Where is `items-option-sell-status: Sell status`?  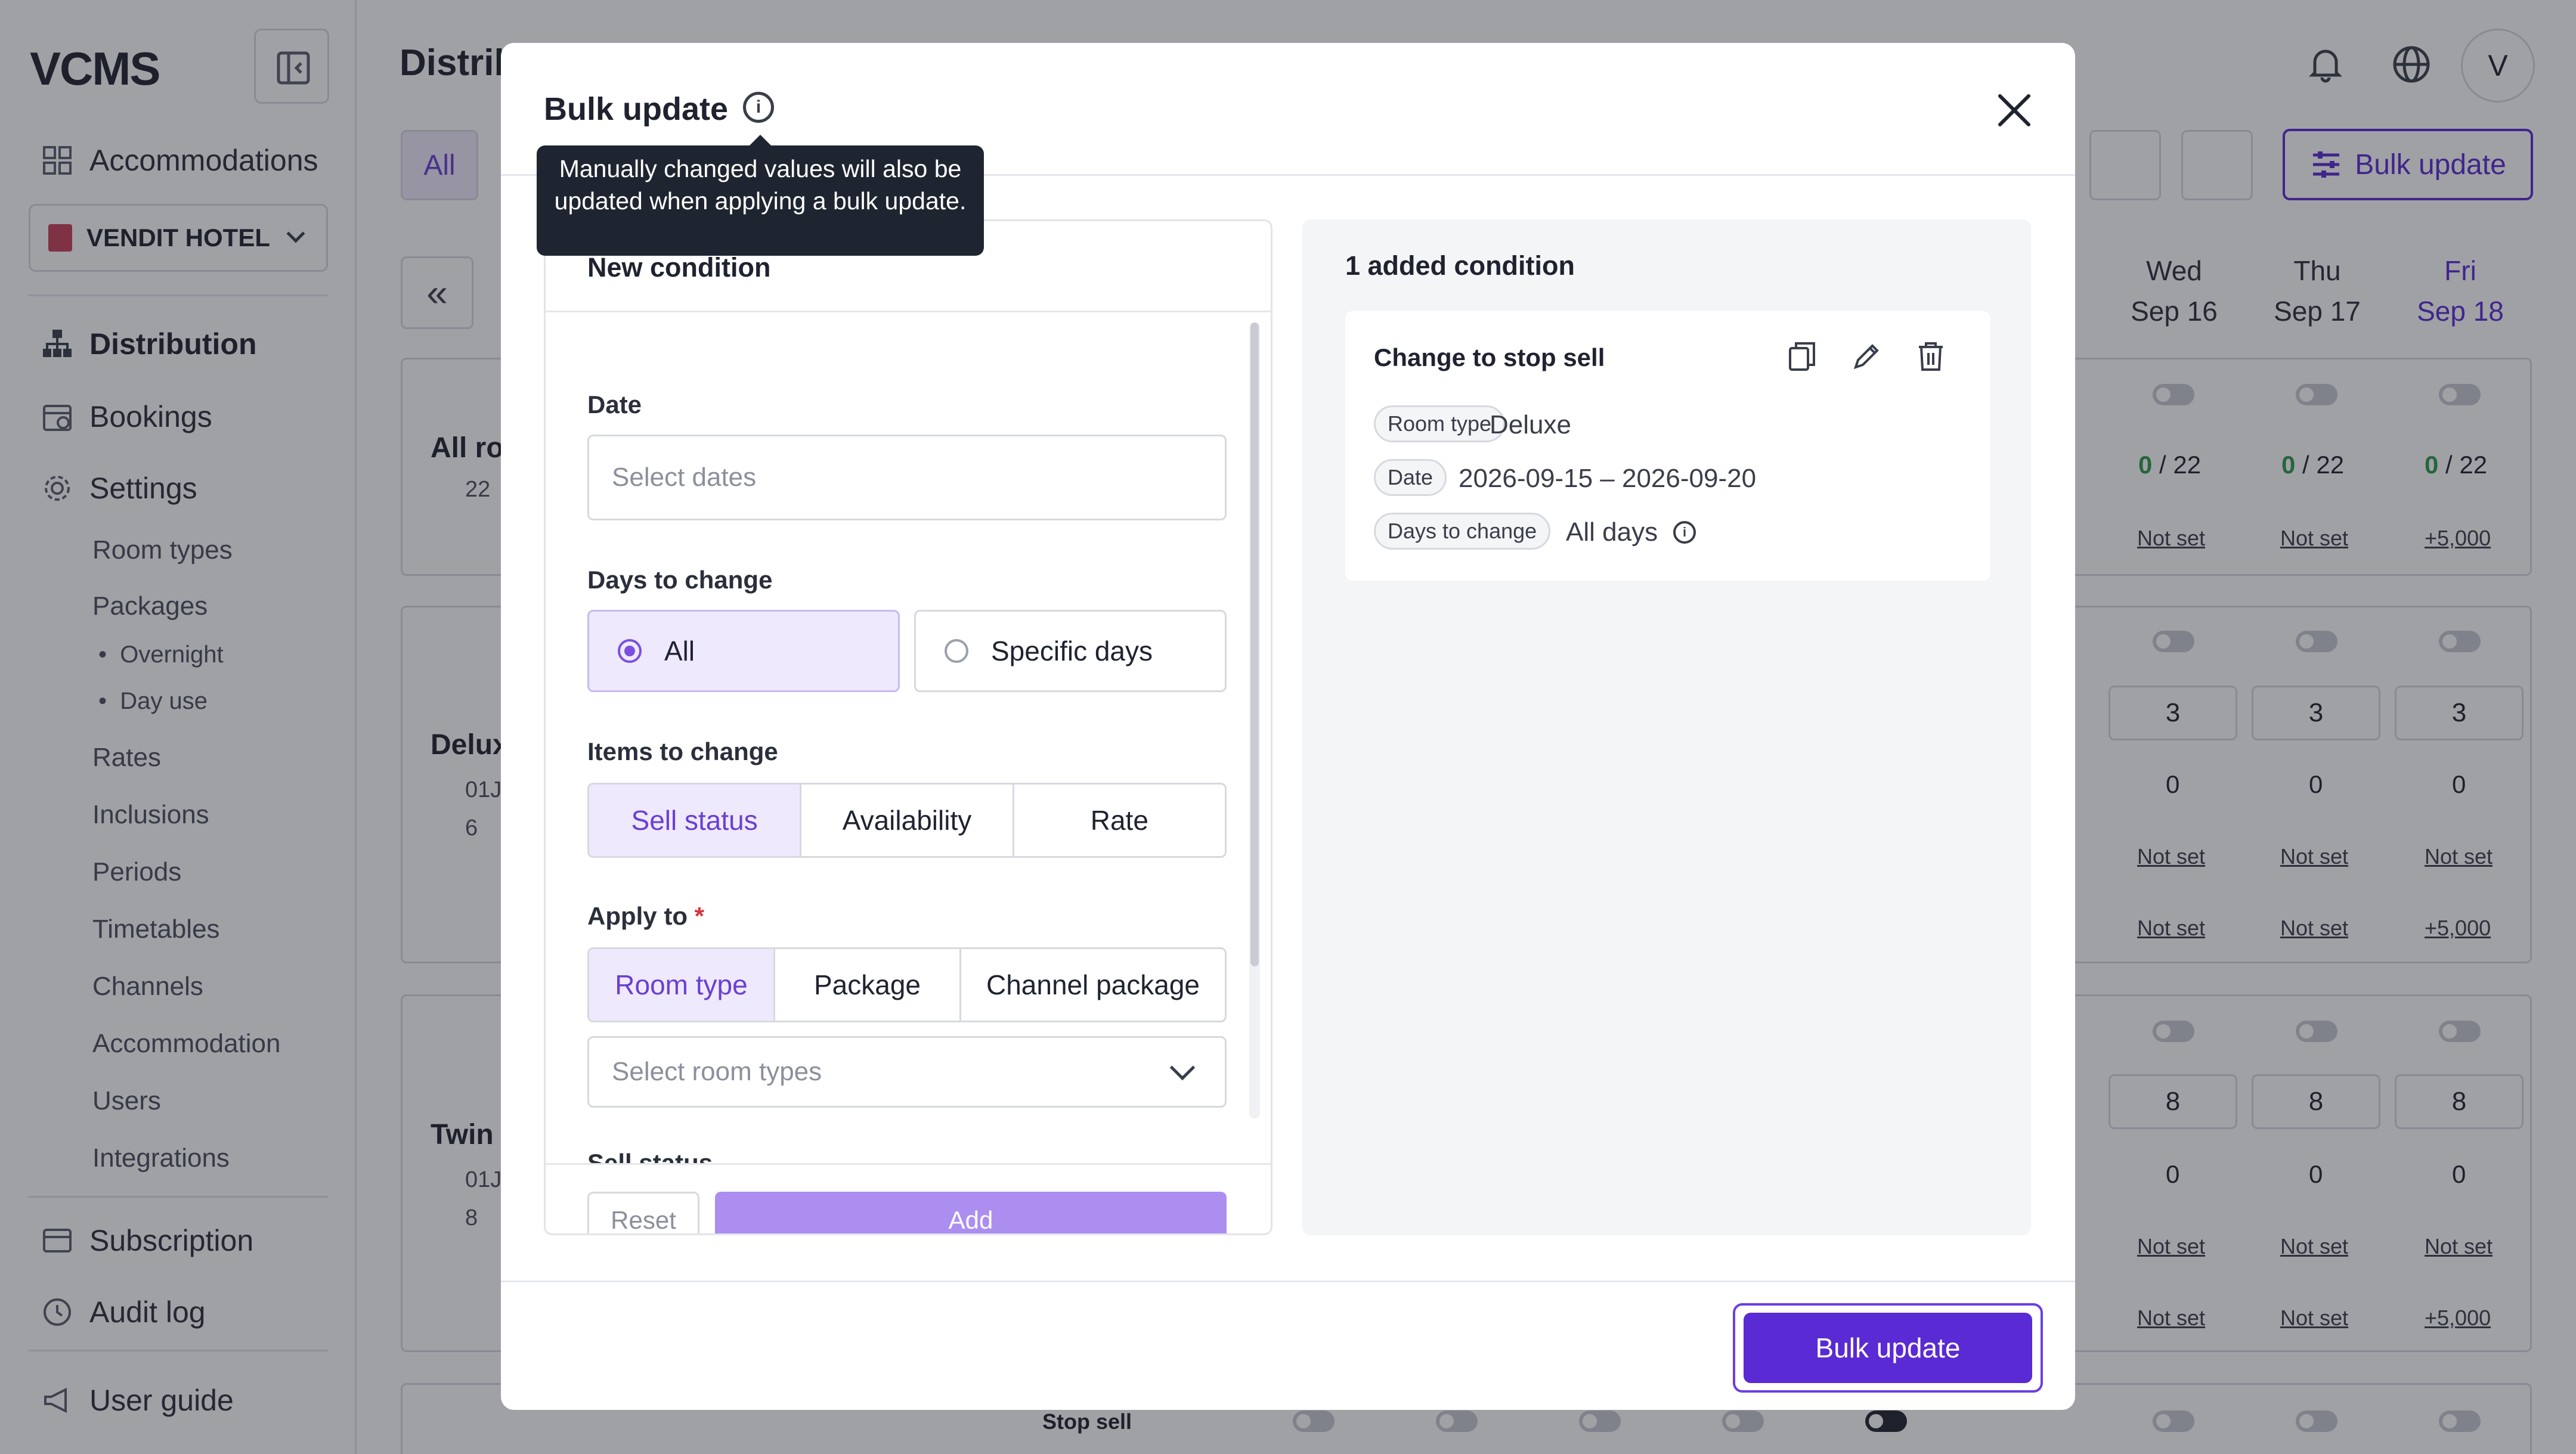
items-option-sell-status: Sell status is located at coordinates (696, 820).